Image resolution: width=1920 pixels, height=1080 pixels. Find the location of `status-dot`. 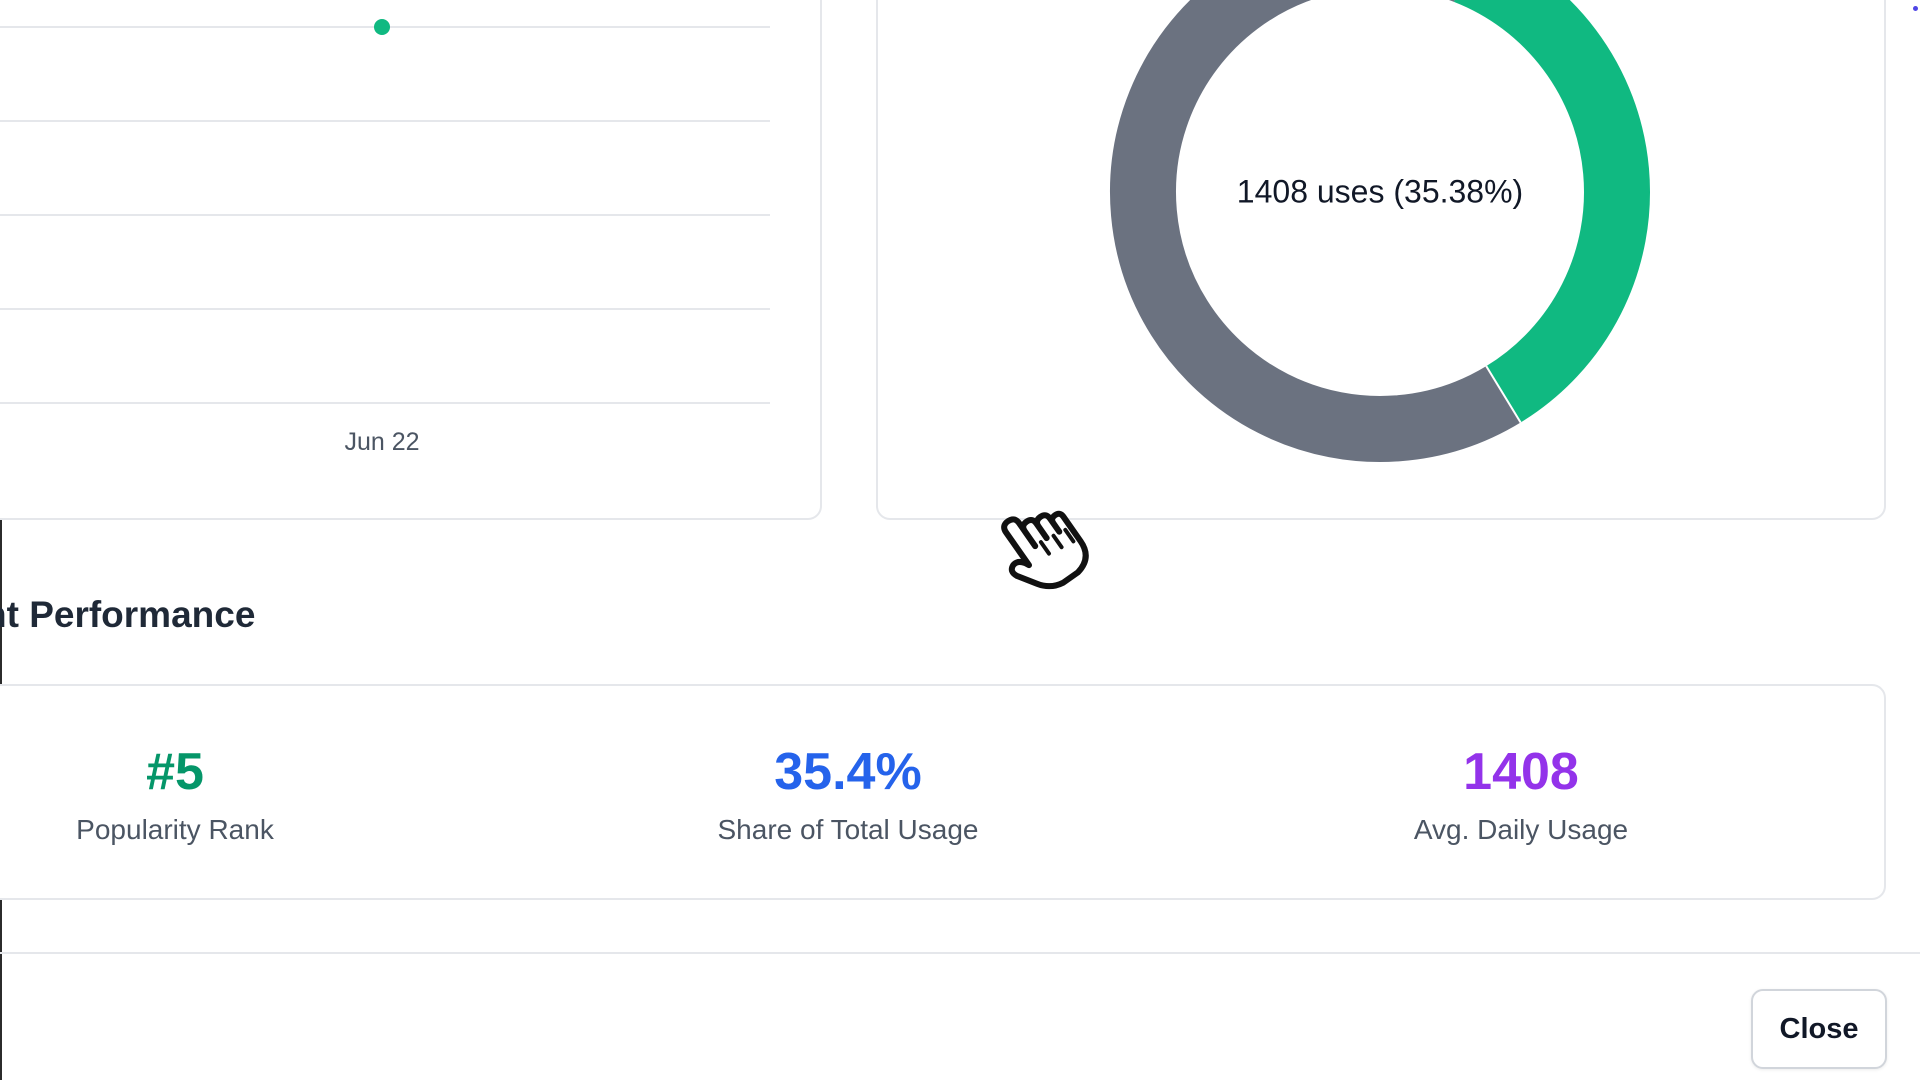

status-dot is located at coordinates (1915, 8).